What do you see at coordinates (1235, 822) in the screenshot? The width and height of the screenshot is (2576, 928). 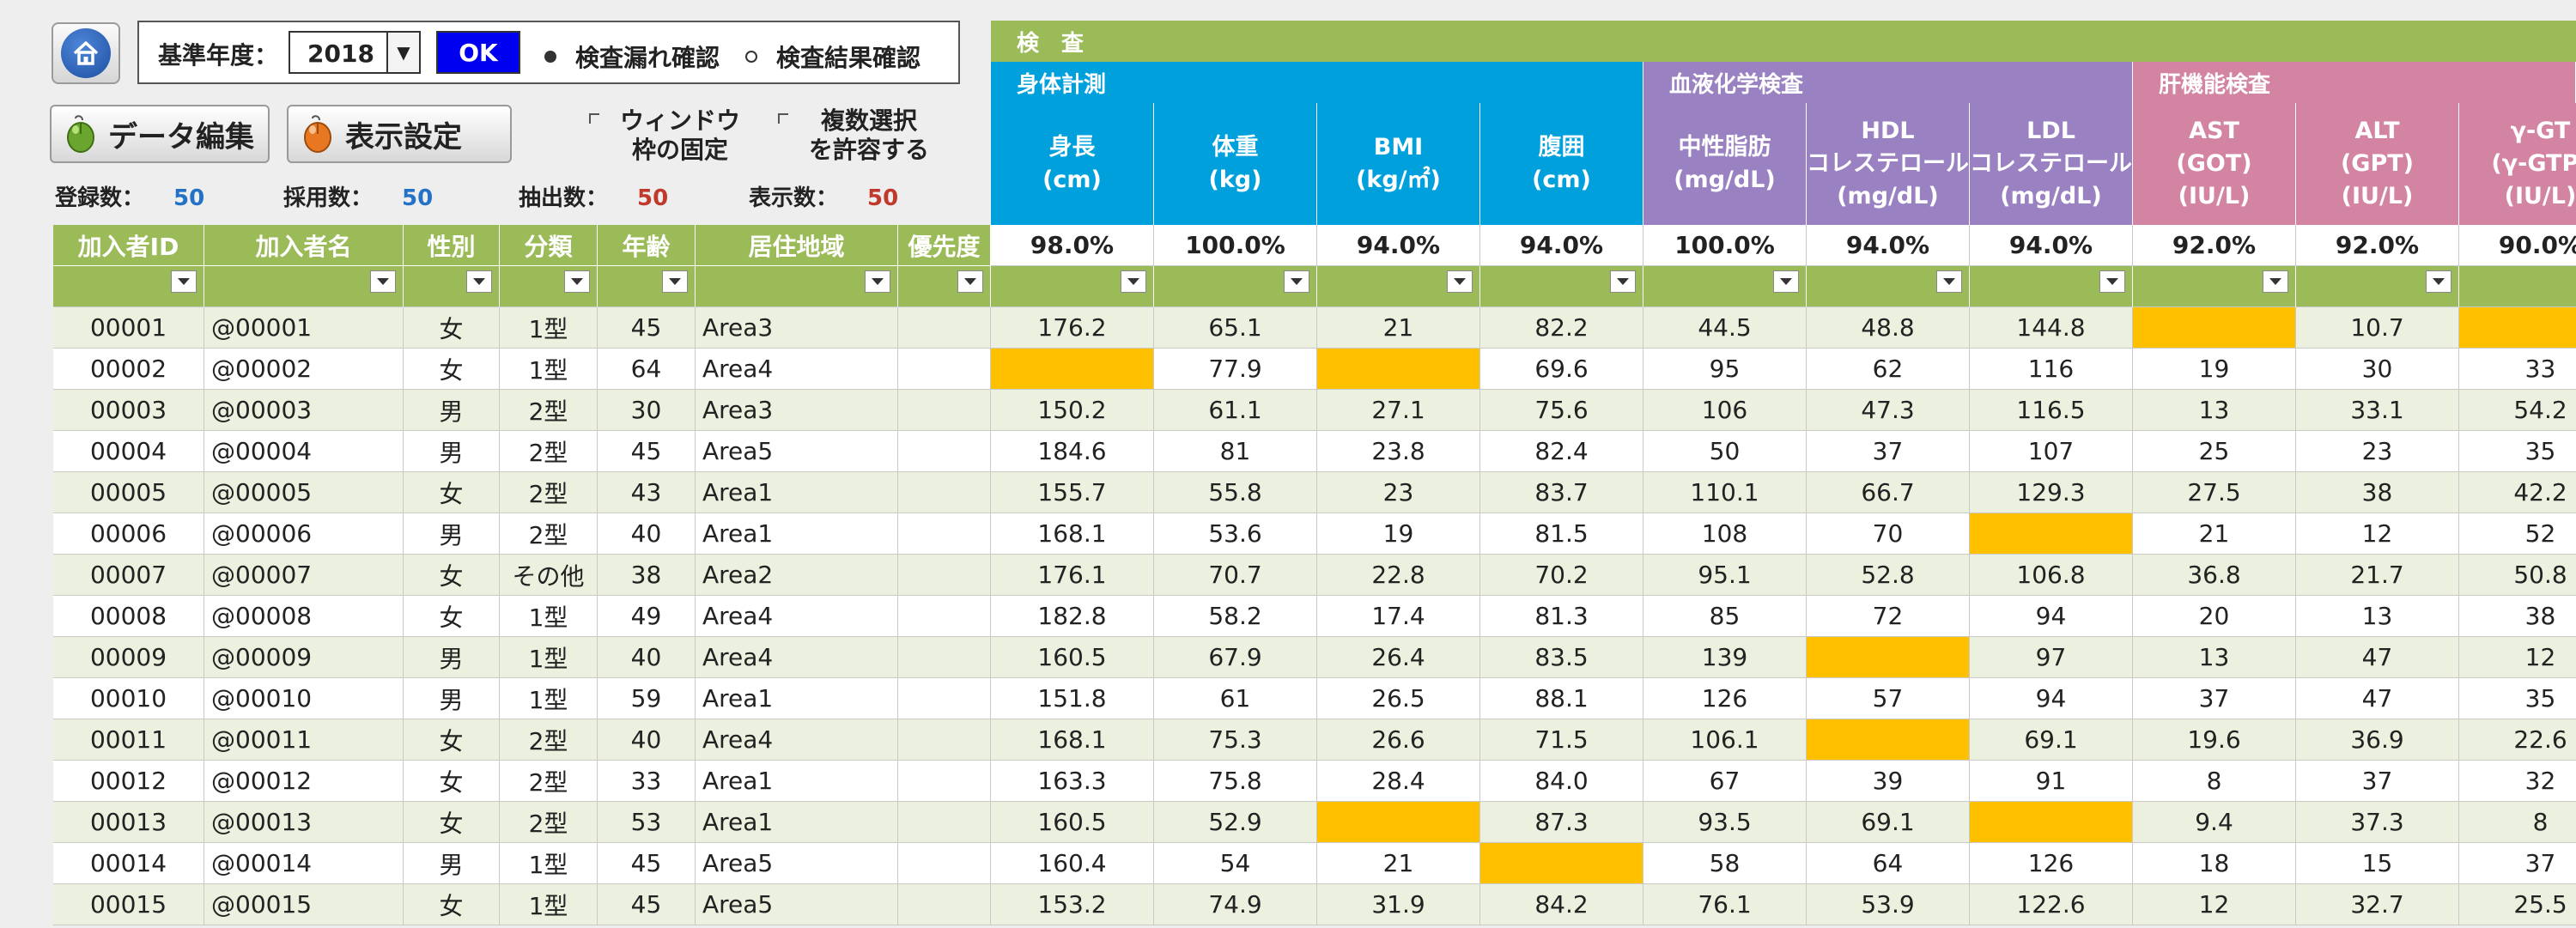 I see `table-cell: 52.9` at bounding box center [1235, 822].